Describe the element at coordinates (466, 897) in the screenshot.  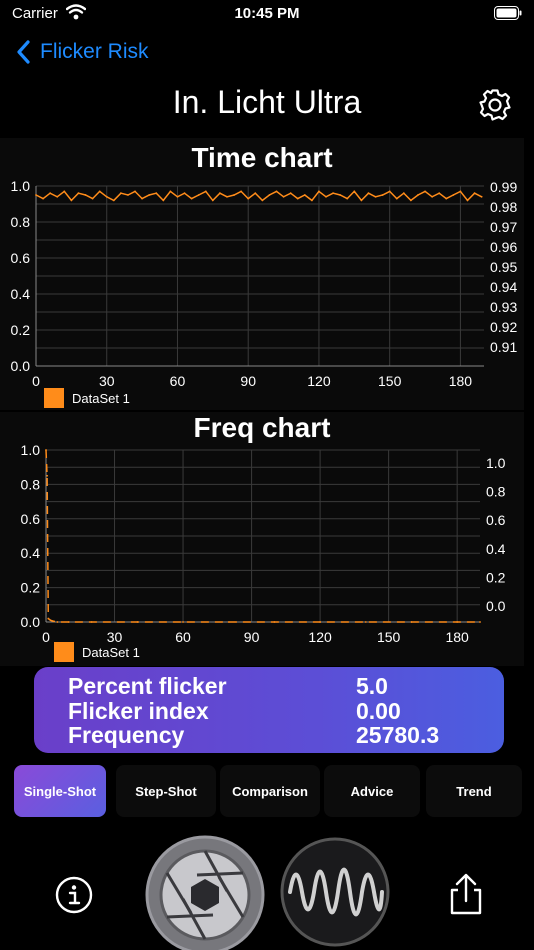
I see `share-icon` at that location.